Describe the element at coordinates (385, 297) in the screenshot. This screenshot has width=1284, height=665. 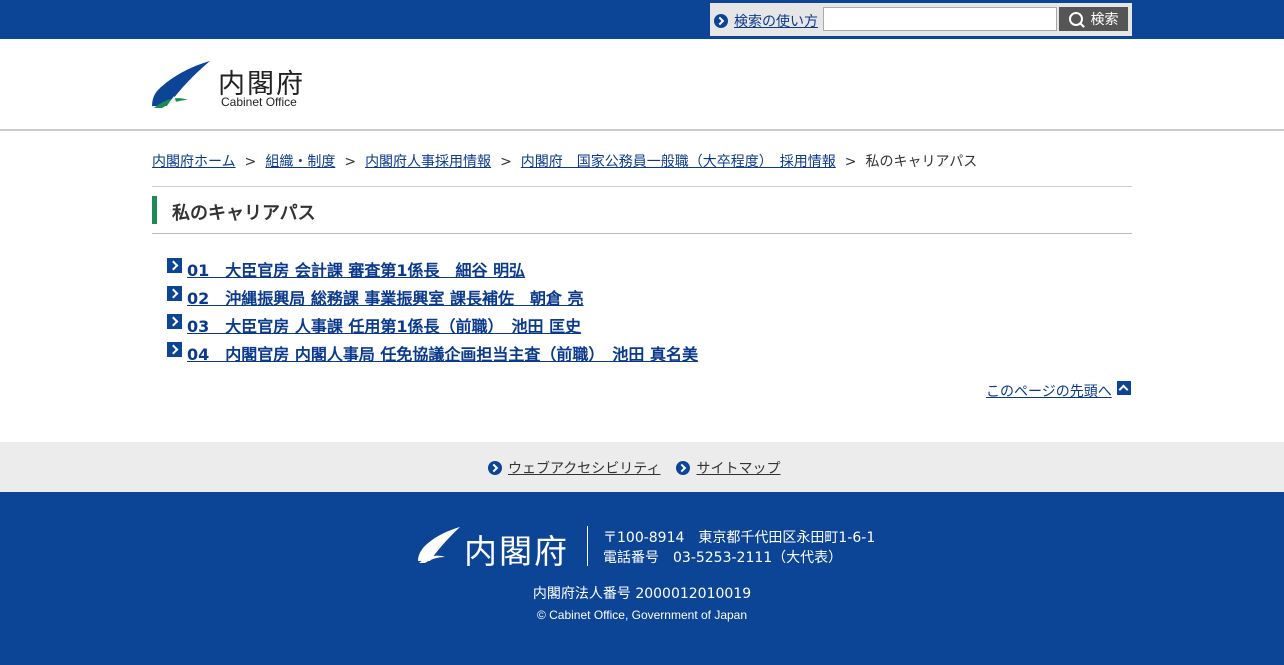
I see `career-link-02: 02 沖縄振興局 総務課 事業振興室 課長補佐 朝倉 亮` at that location.